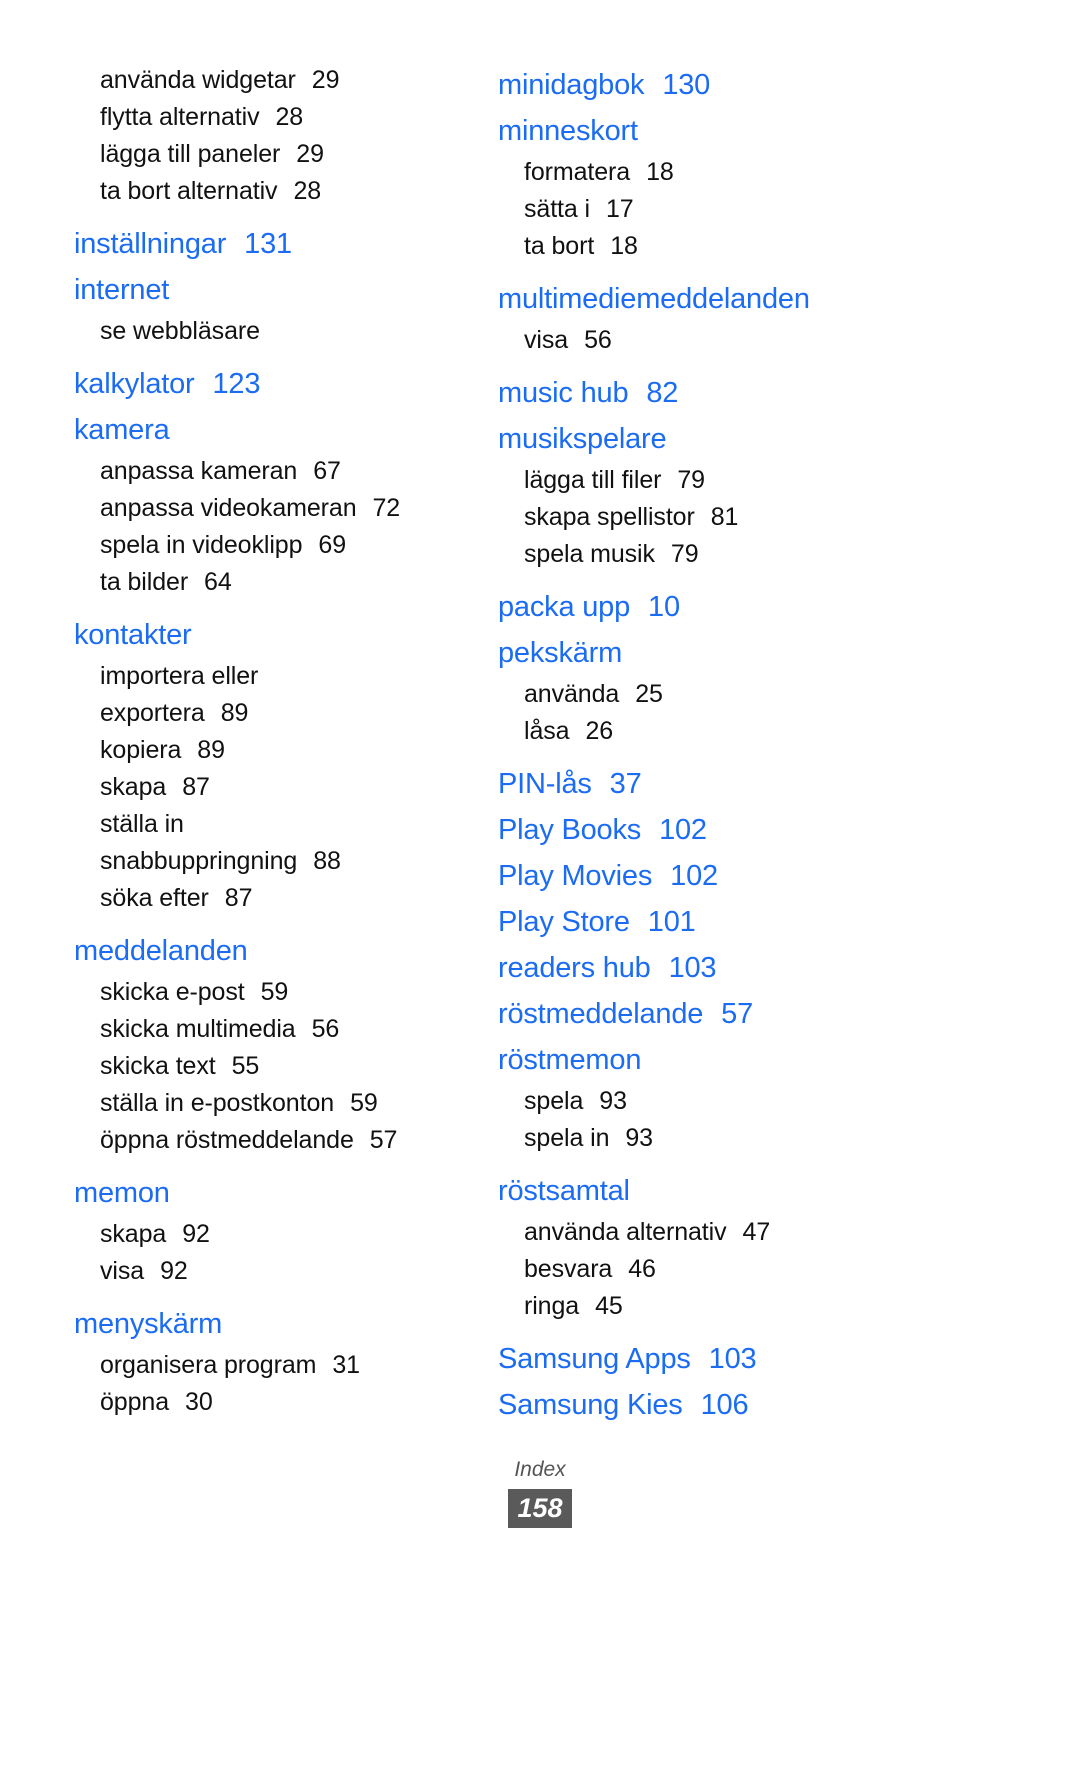 The height and width of the screenshot is (1771, 1080). What do you see at coordinates (265, 1271) in the screenshot?
I see `index-subentry: visa 92` at bounding box center [265, 1271].